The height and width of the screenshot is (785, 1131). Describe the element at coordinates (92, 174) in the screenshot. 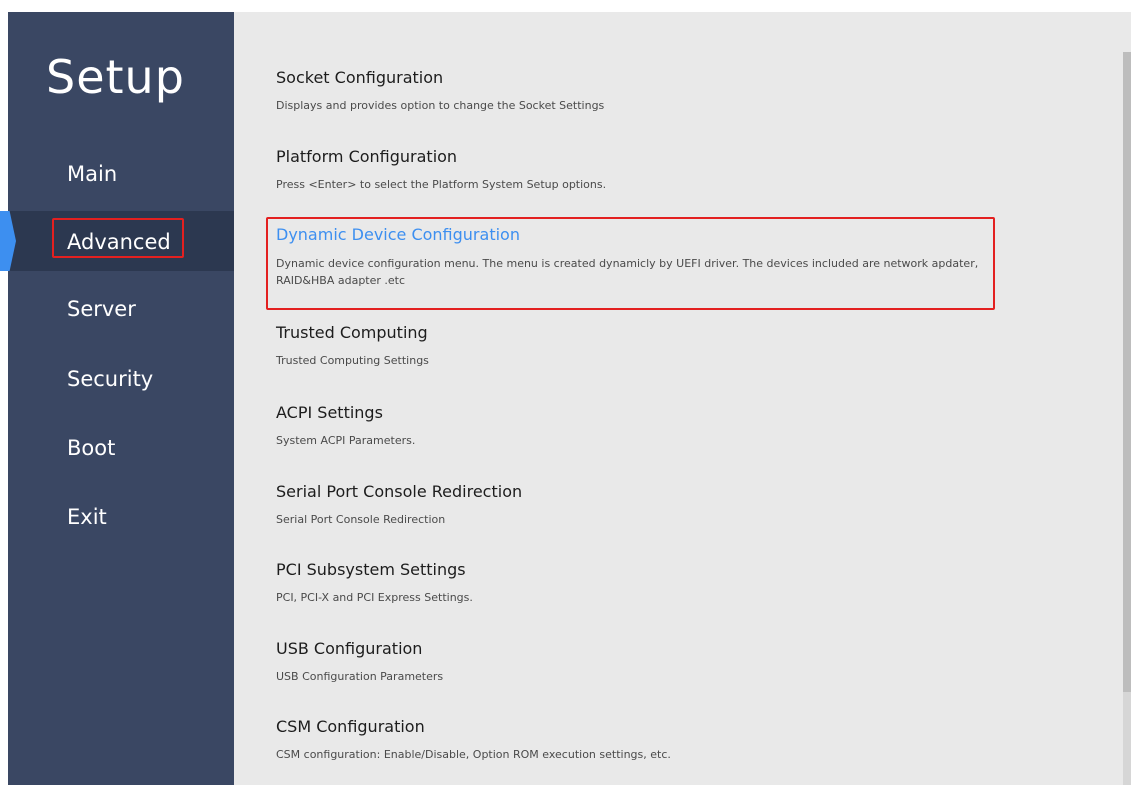

I see `sidebar-item-label: Main` at that location.